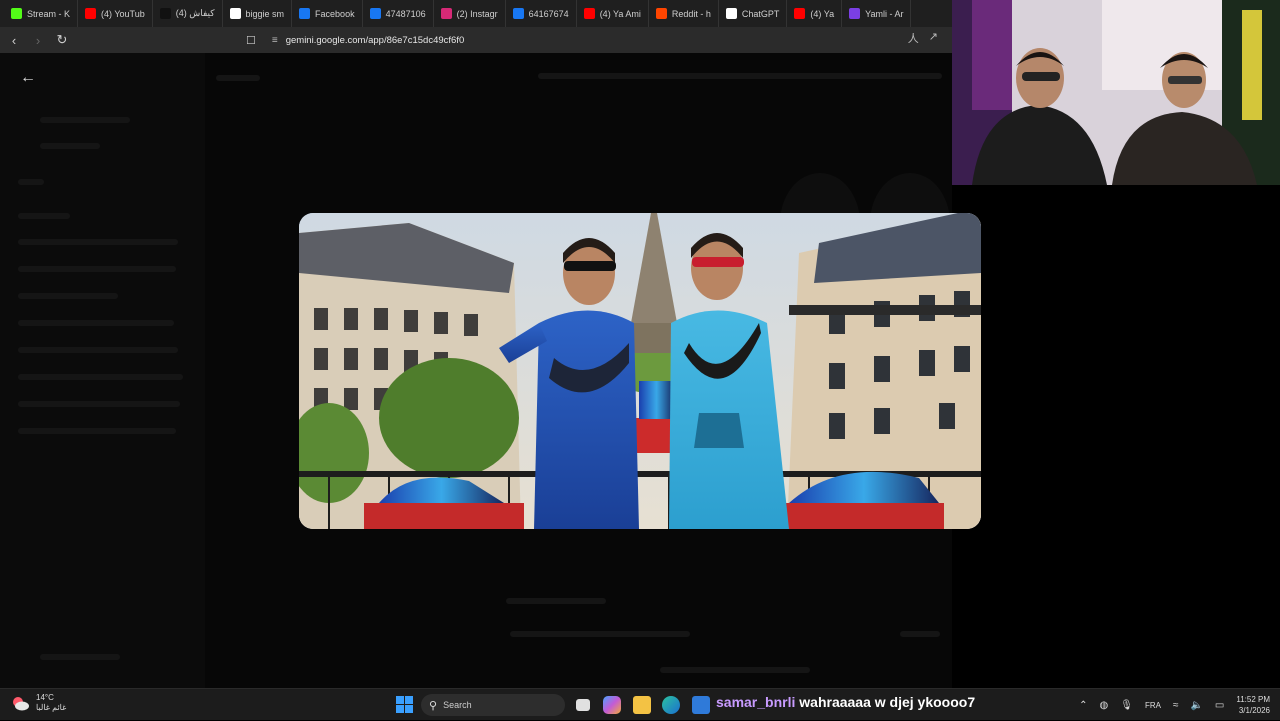  I want to click on browser-tab: Reddit - h, so click(684, 13).